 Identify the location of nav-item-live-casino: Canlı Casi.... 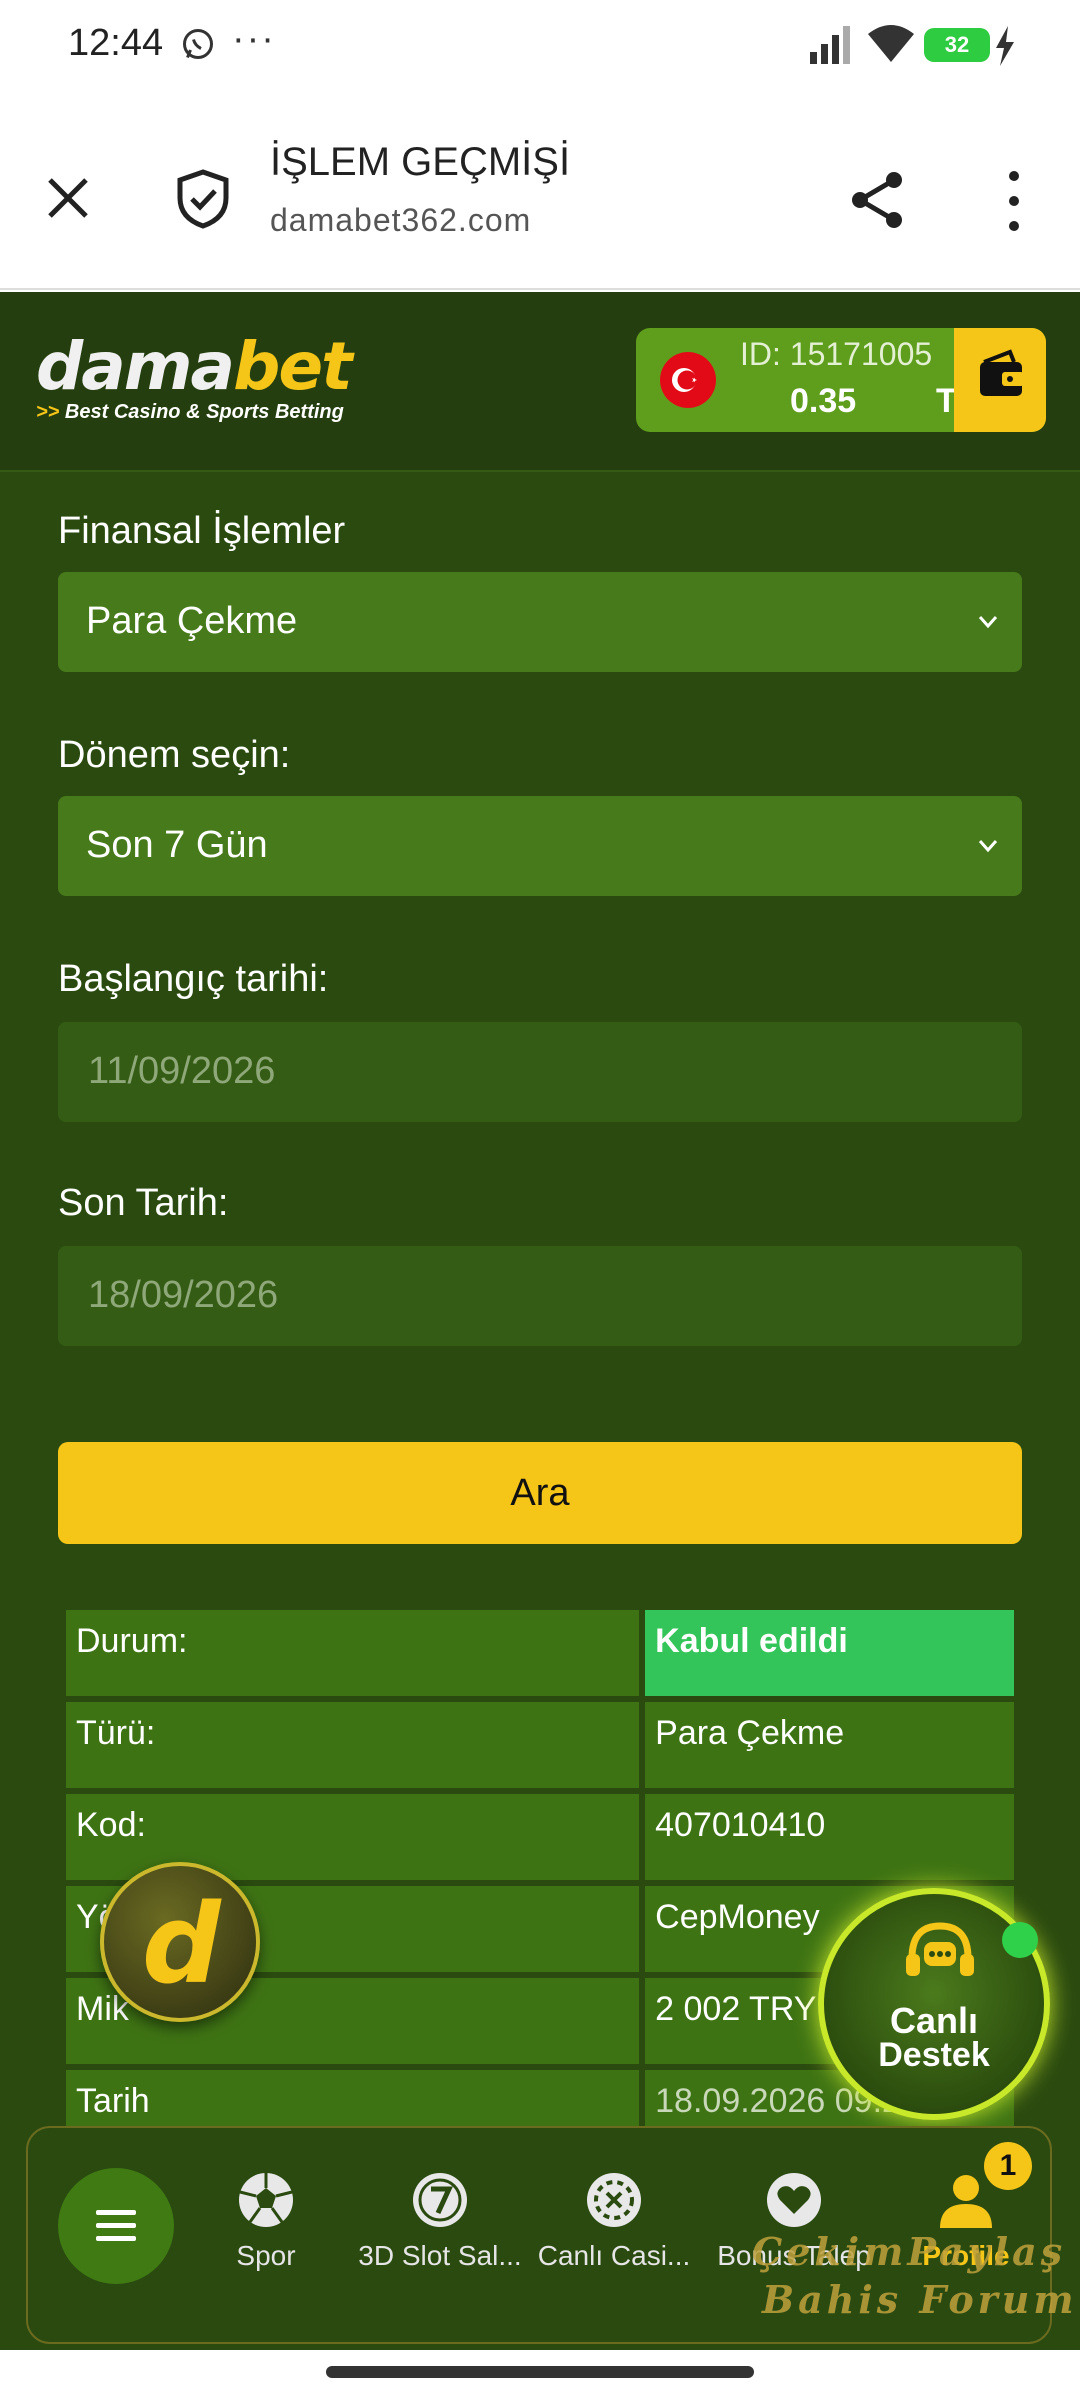
(614, 2225).